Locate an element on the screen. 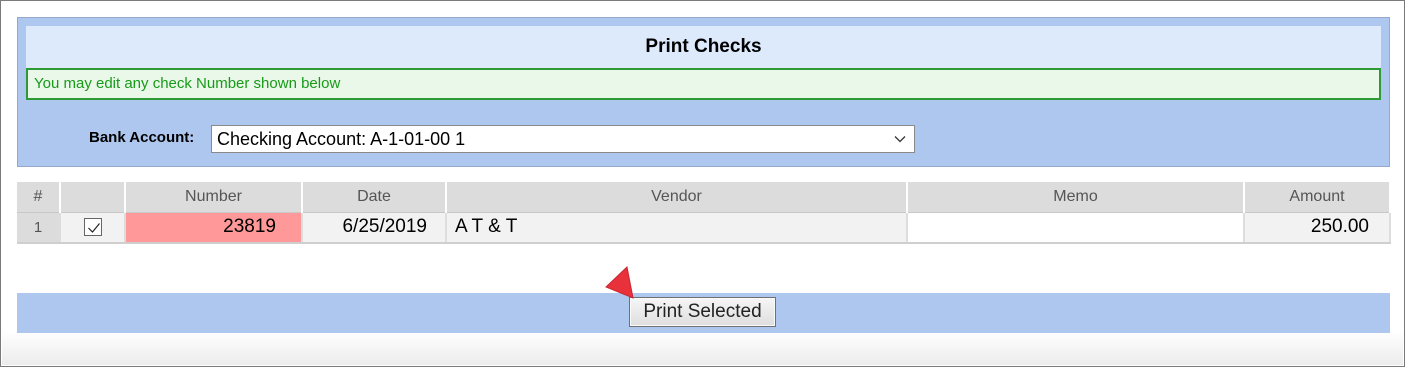  check-memo is located at coordinates (1076, 228).